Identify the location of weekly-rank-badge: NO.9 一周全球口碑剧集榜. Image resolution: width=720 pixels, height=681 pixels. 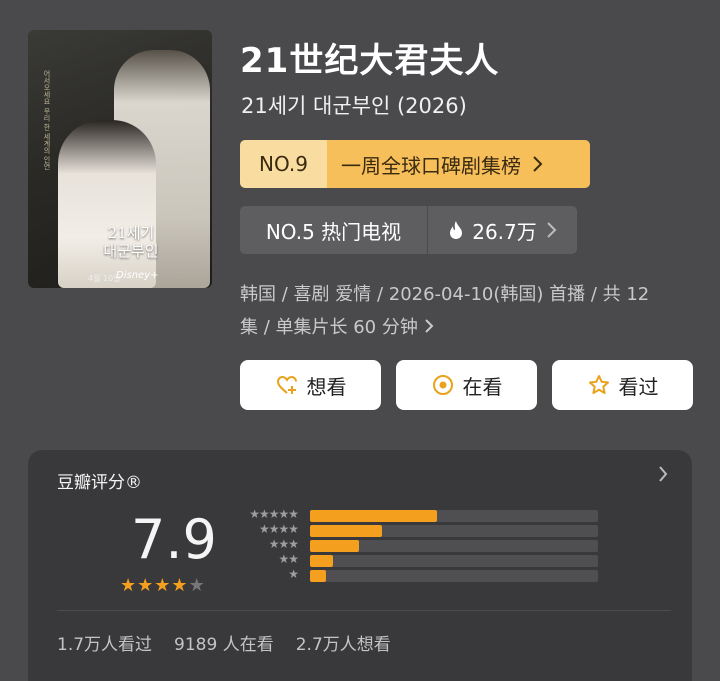
(415, 164).